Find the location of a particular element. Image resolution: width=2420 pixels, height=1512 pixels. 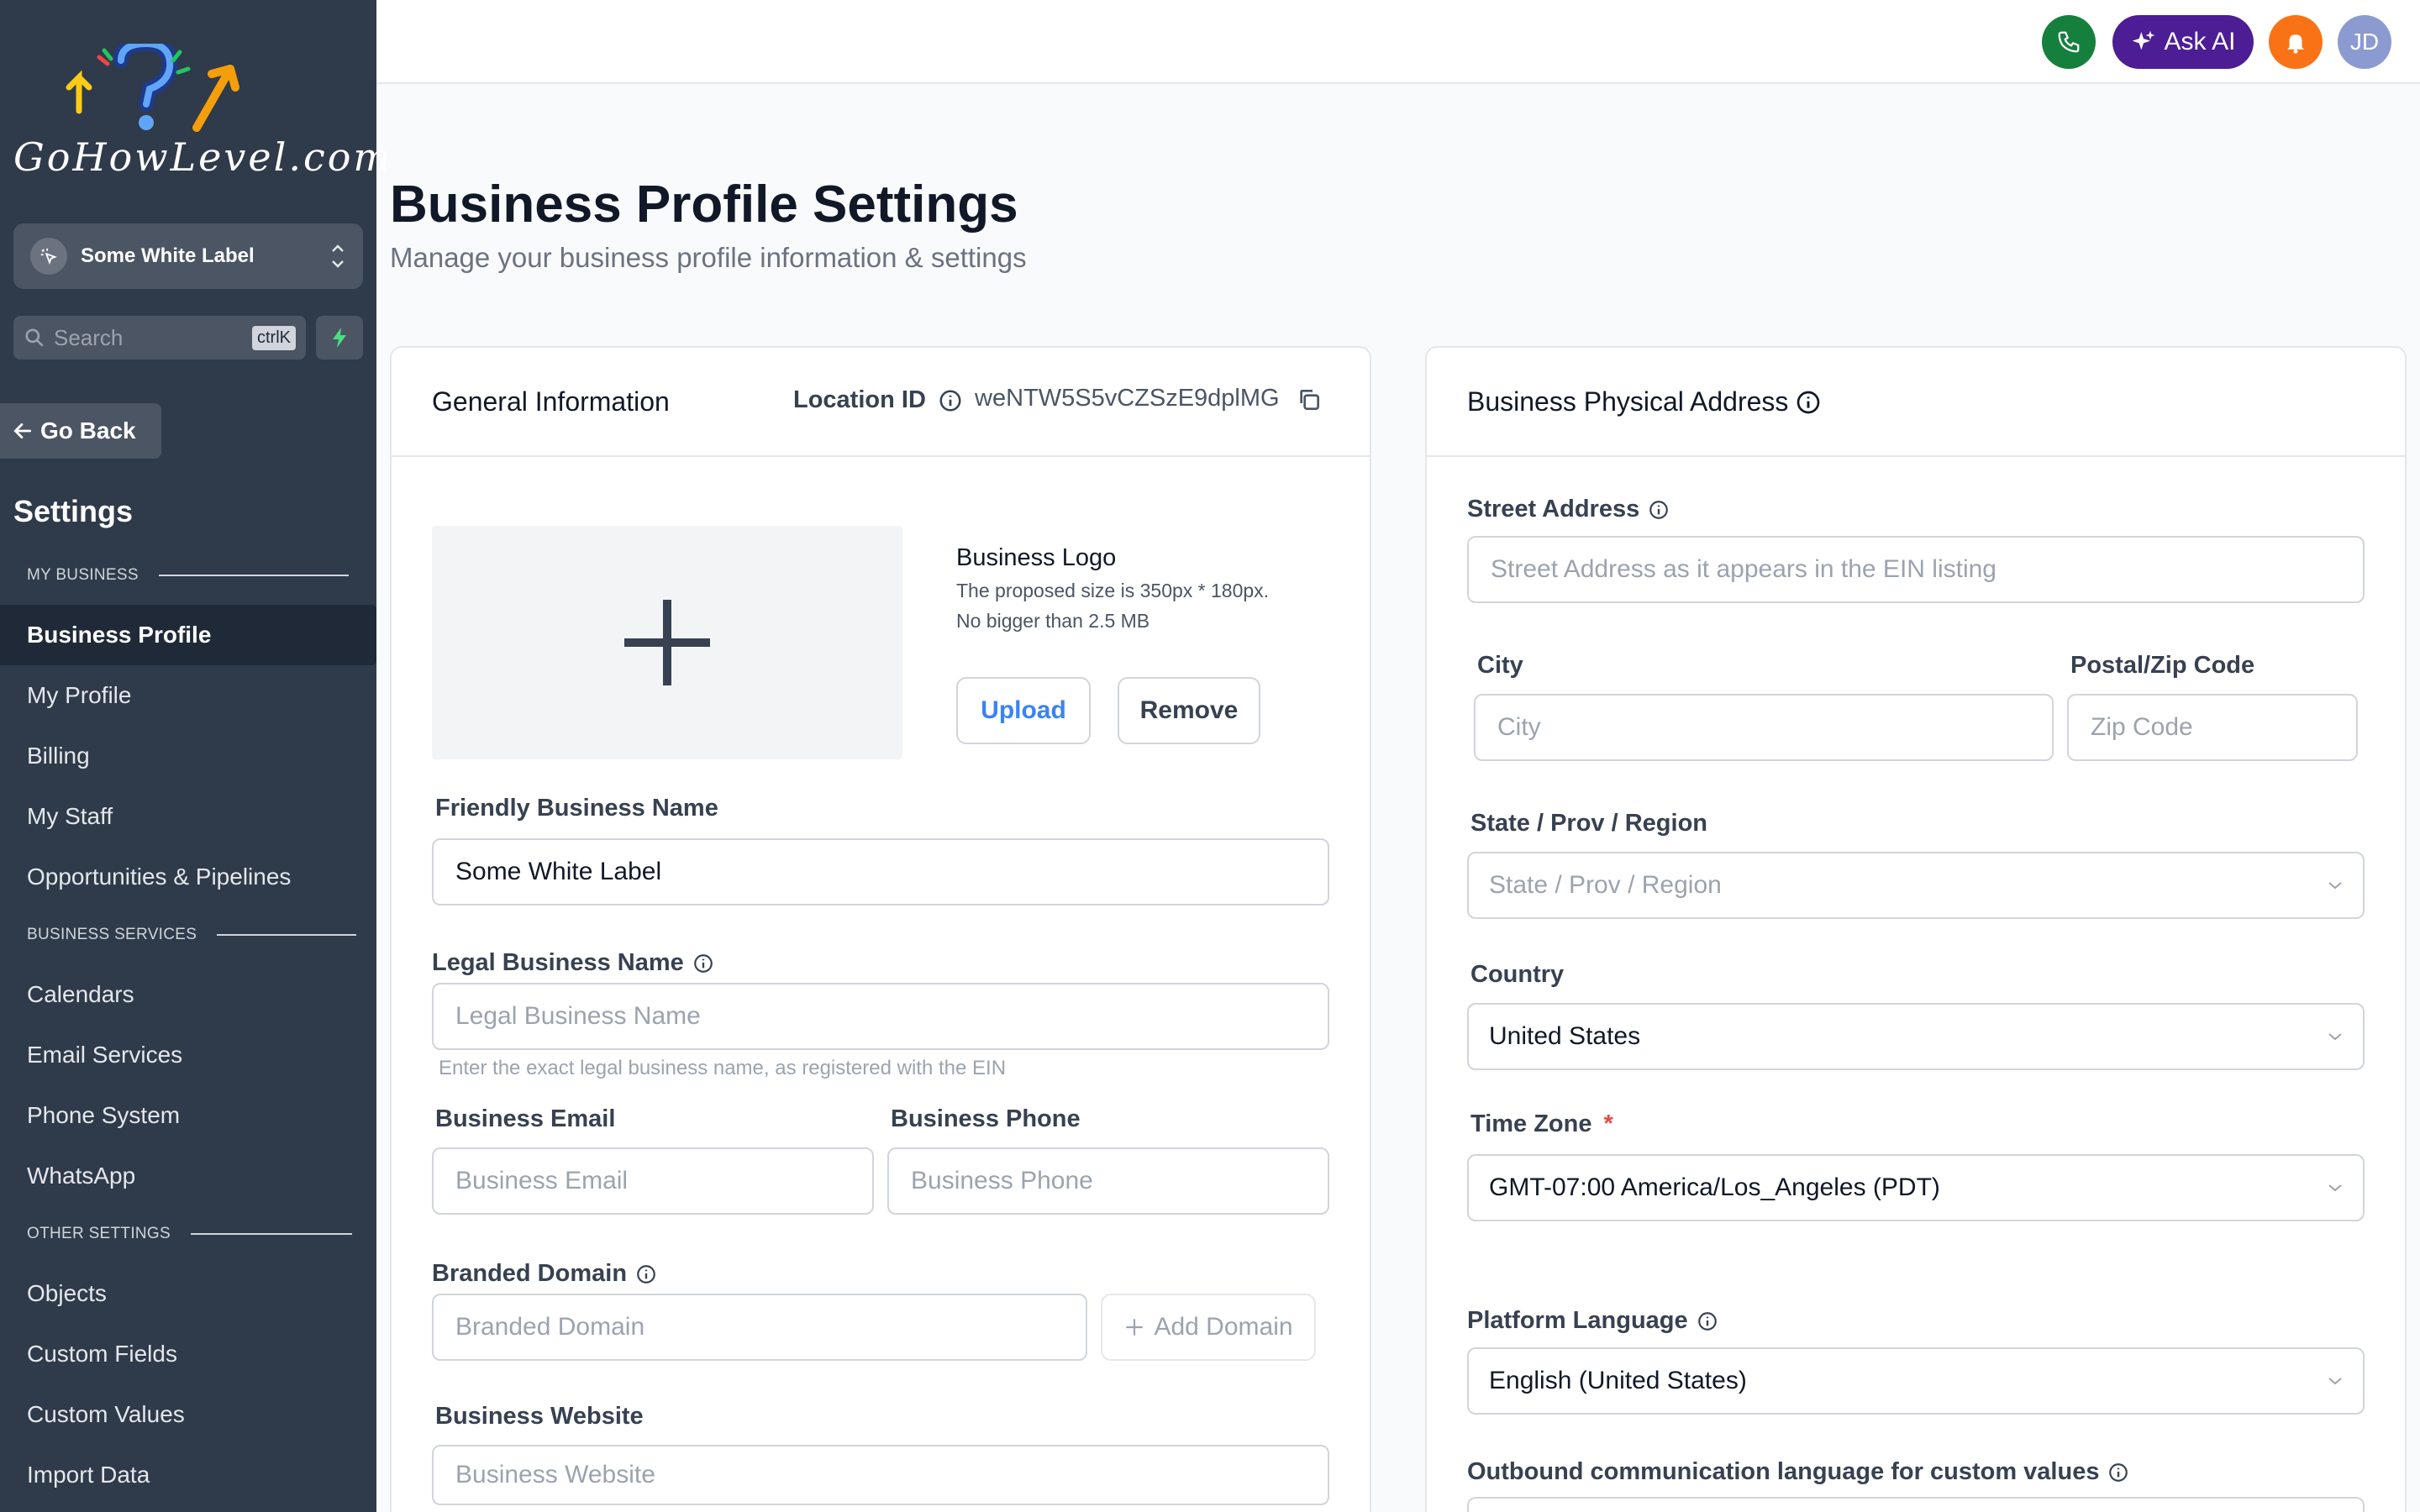

logo-upload-dropzone is located at coordinates (667, 642).